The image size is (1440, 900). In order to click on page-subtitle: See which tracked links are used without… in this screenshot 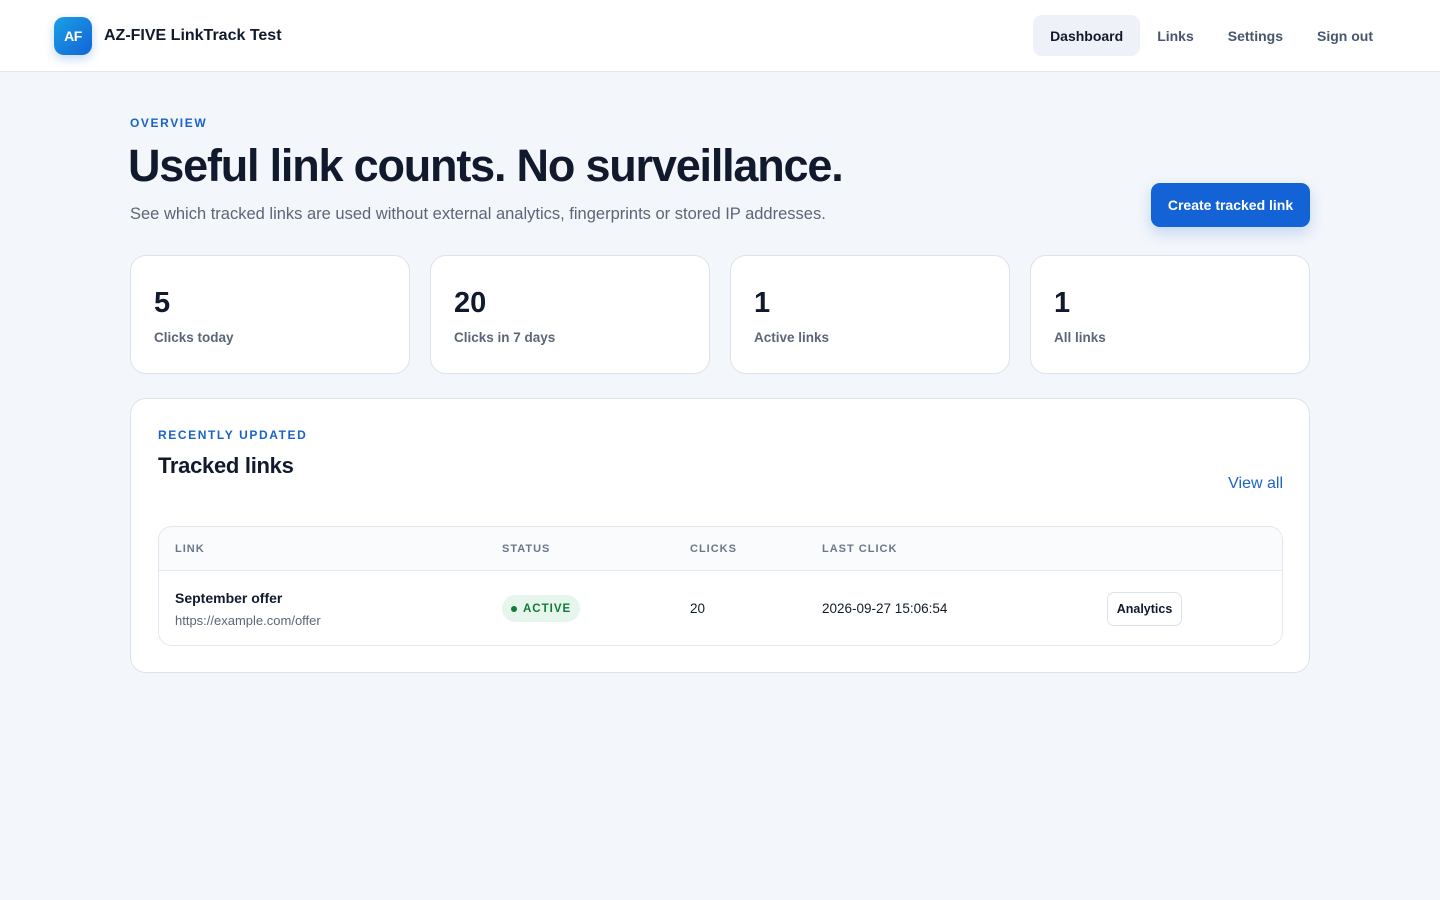, I will do `click(478, 214)`.